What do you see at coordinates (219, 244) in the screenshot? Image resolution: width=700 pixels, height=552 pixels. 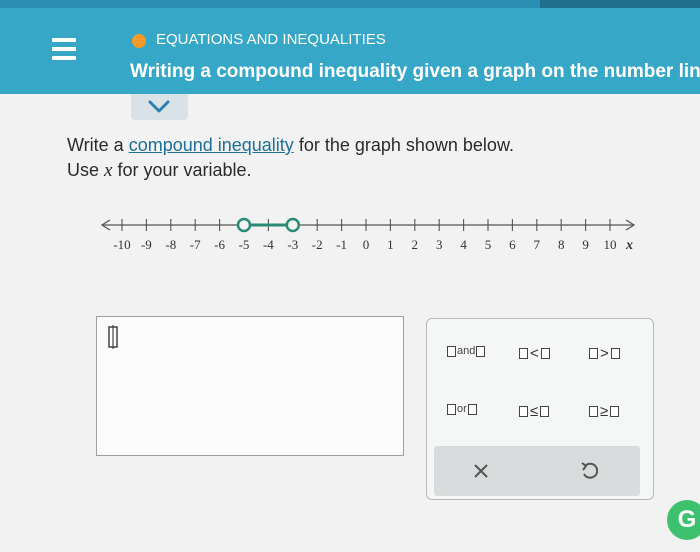 I see `tick-label: -6` at bounding box center [219, 244].